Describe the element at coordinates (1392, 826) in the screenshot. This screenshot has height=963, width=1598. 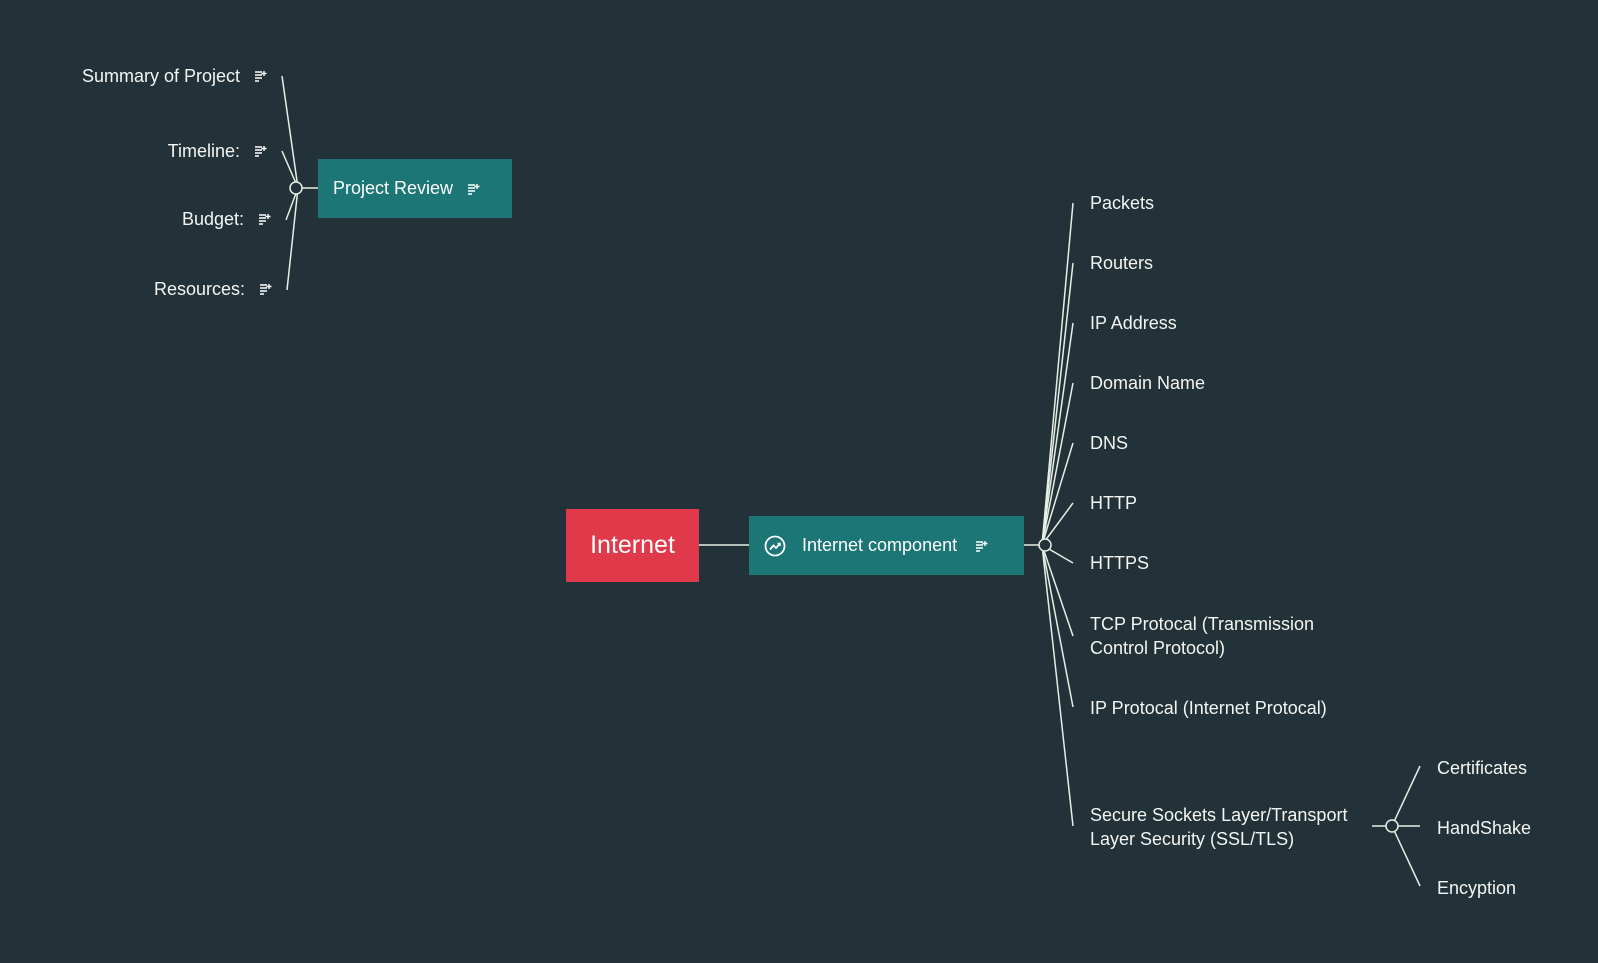
I see `connector-node-ssl` at that location.